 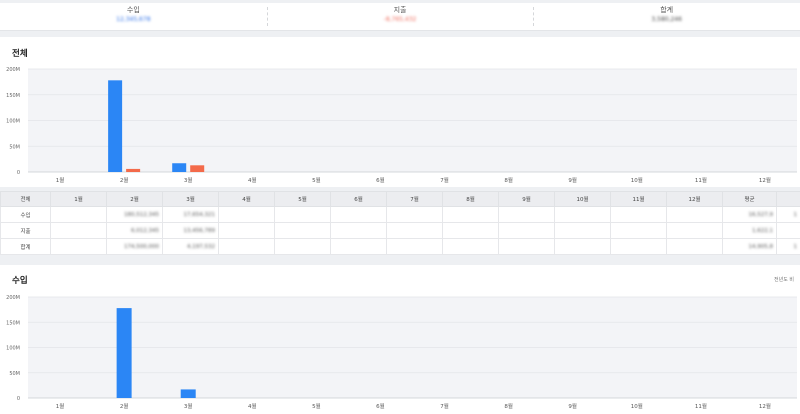 What do you see at coordinates (134, 199) in the screenshot?
I see `table-header: 2월` at bounding box center [134, 199].